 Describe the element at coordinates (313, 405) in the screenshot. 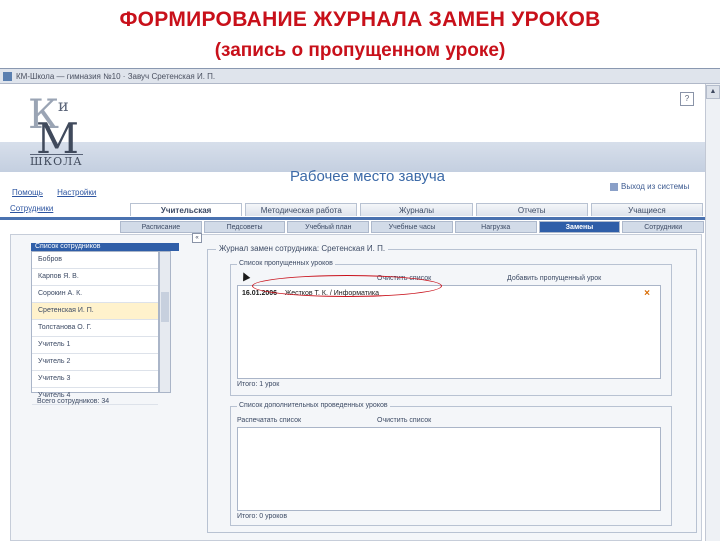

I see `extra-lessons-title: Список дополнительных проведенных уроков` at that location.